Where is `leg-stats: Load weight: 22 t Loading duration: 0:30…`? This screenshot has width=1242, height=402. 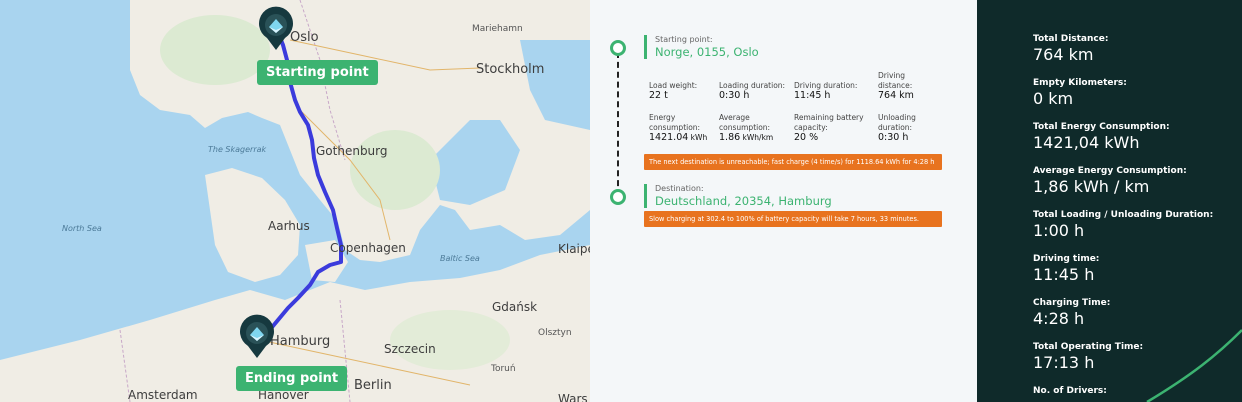
leg-stats: Load weight: 22 t Loading duration: 0:30… is located at coordinates (794, 110).